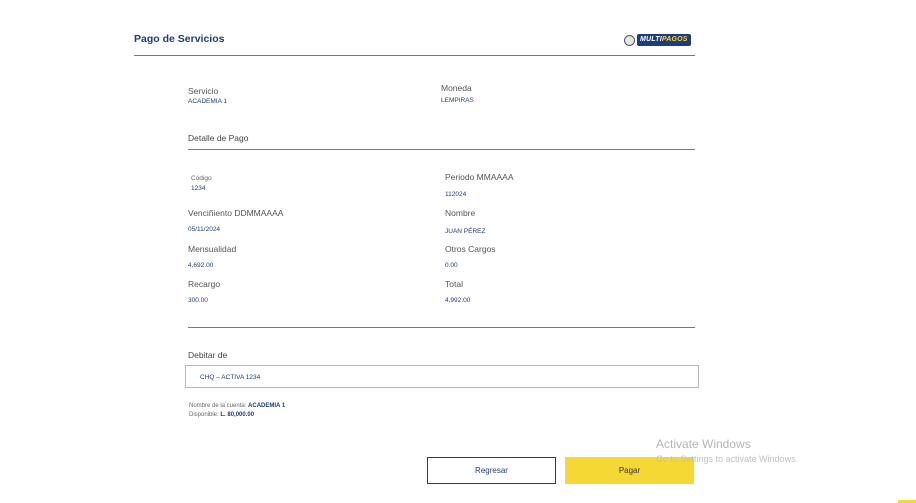 The height and width of the screenshot is (503, 916). Describe the element at coordinates (703, 444) in the screenshot. I see `activation-watermark-title: Activate Windows` at that location.